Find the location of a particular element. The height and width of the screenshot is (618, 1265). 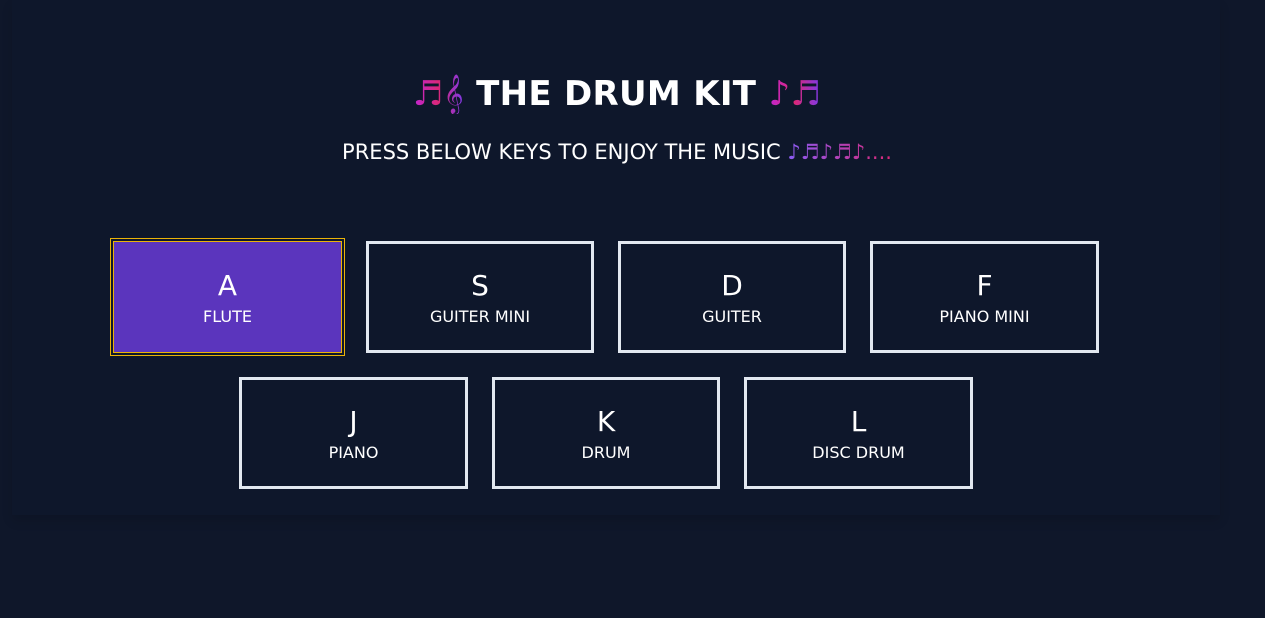

key-letter: F is located at coordinates (984, 285).